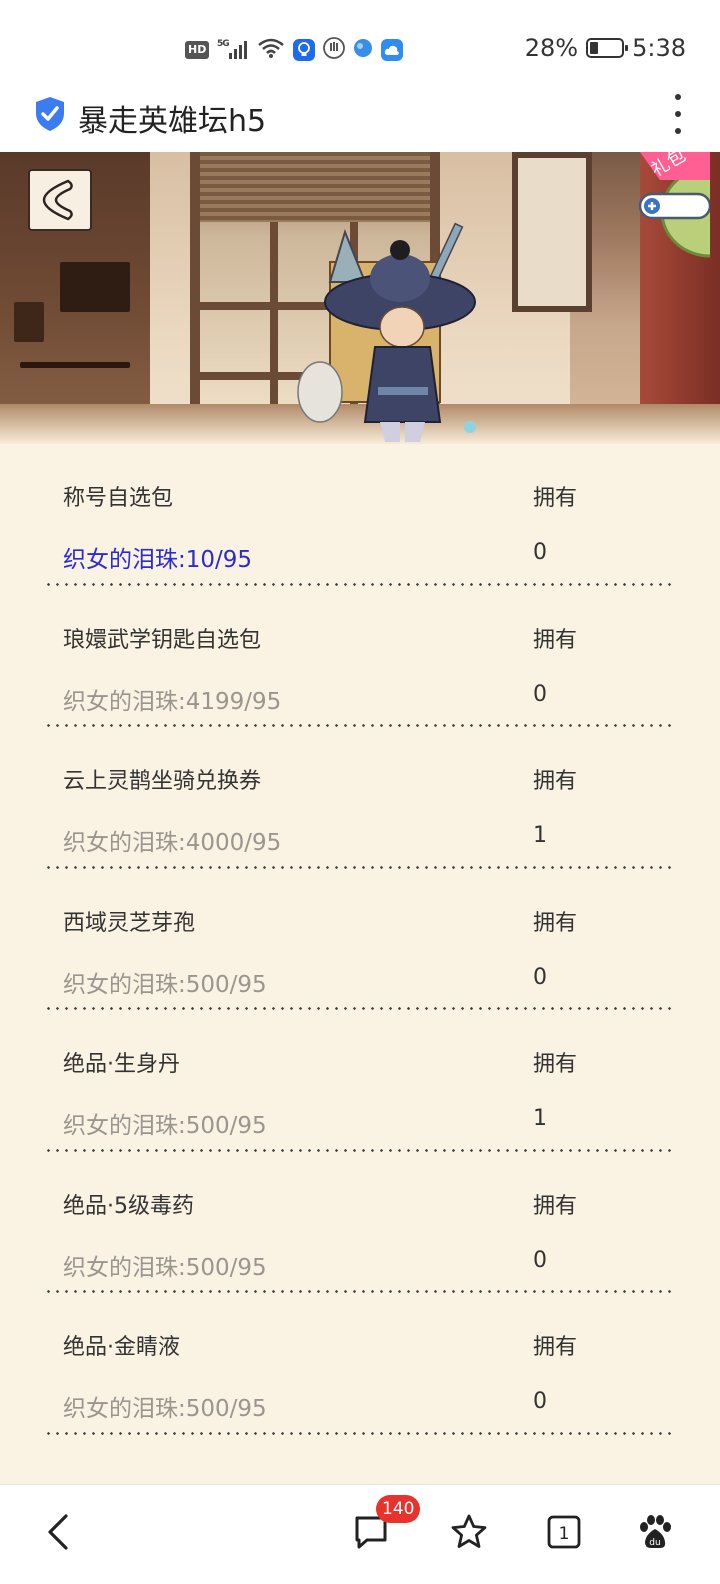  What do you see at coordinates (158, 560) in the screenshot?
I see `item-cost: 织女的泪珠:10/95` at bounding box center [158, 560].